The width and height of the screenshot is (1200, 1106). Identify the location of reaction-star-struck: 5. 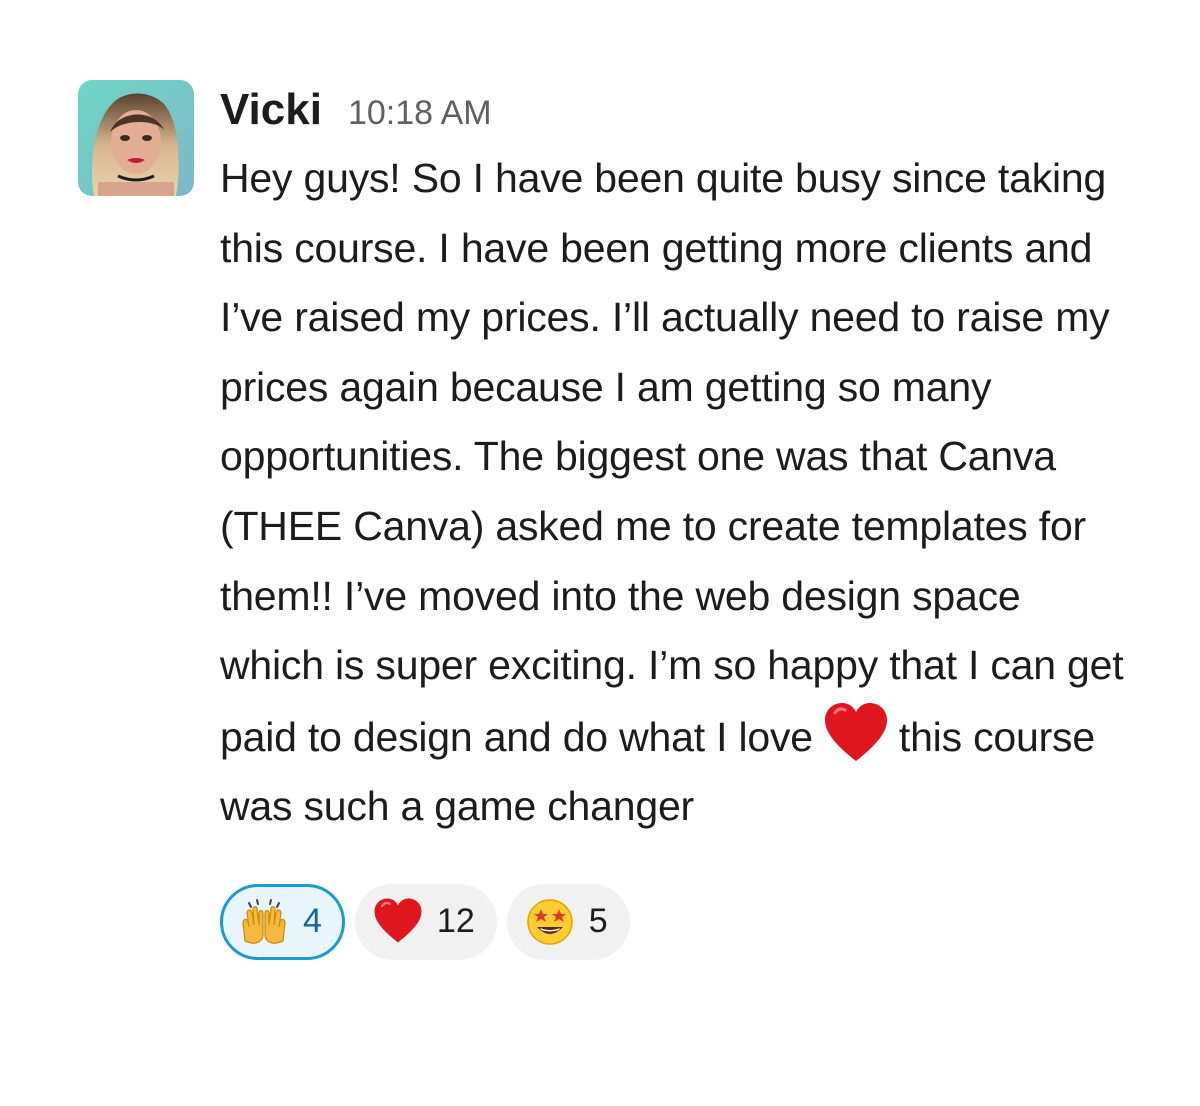
(568, 921).